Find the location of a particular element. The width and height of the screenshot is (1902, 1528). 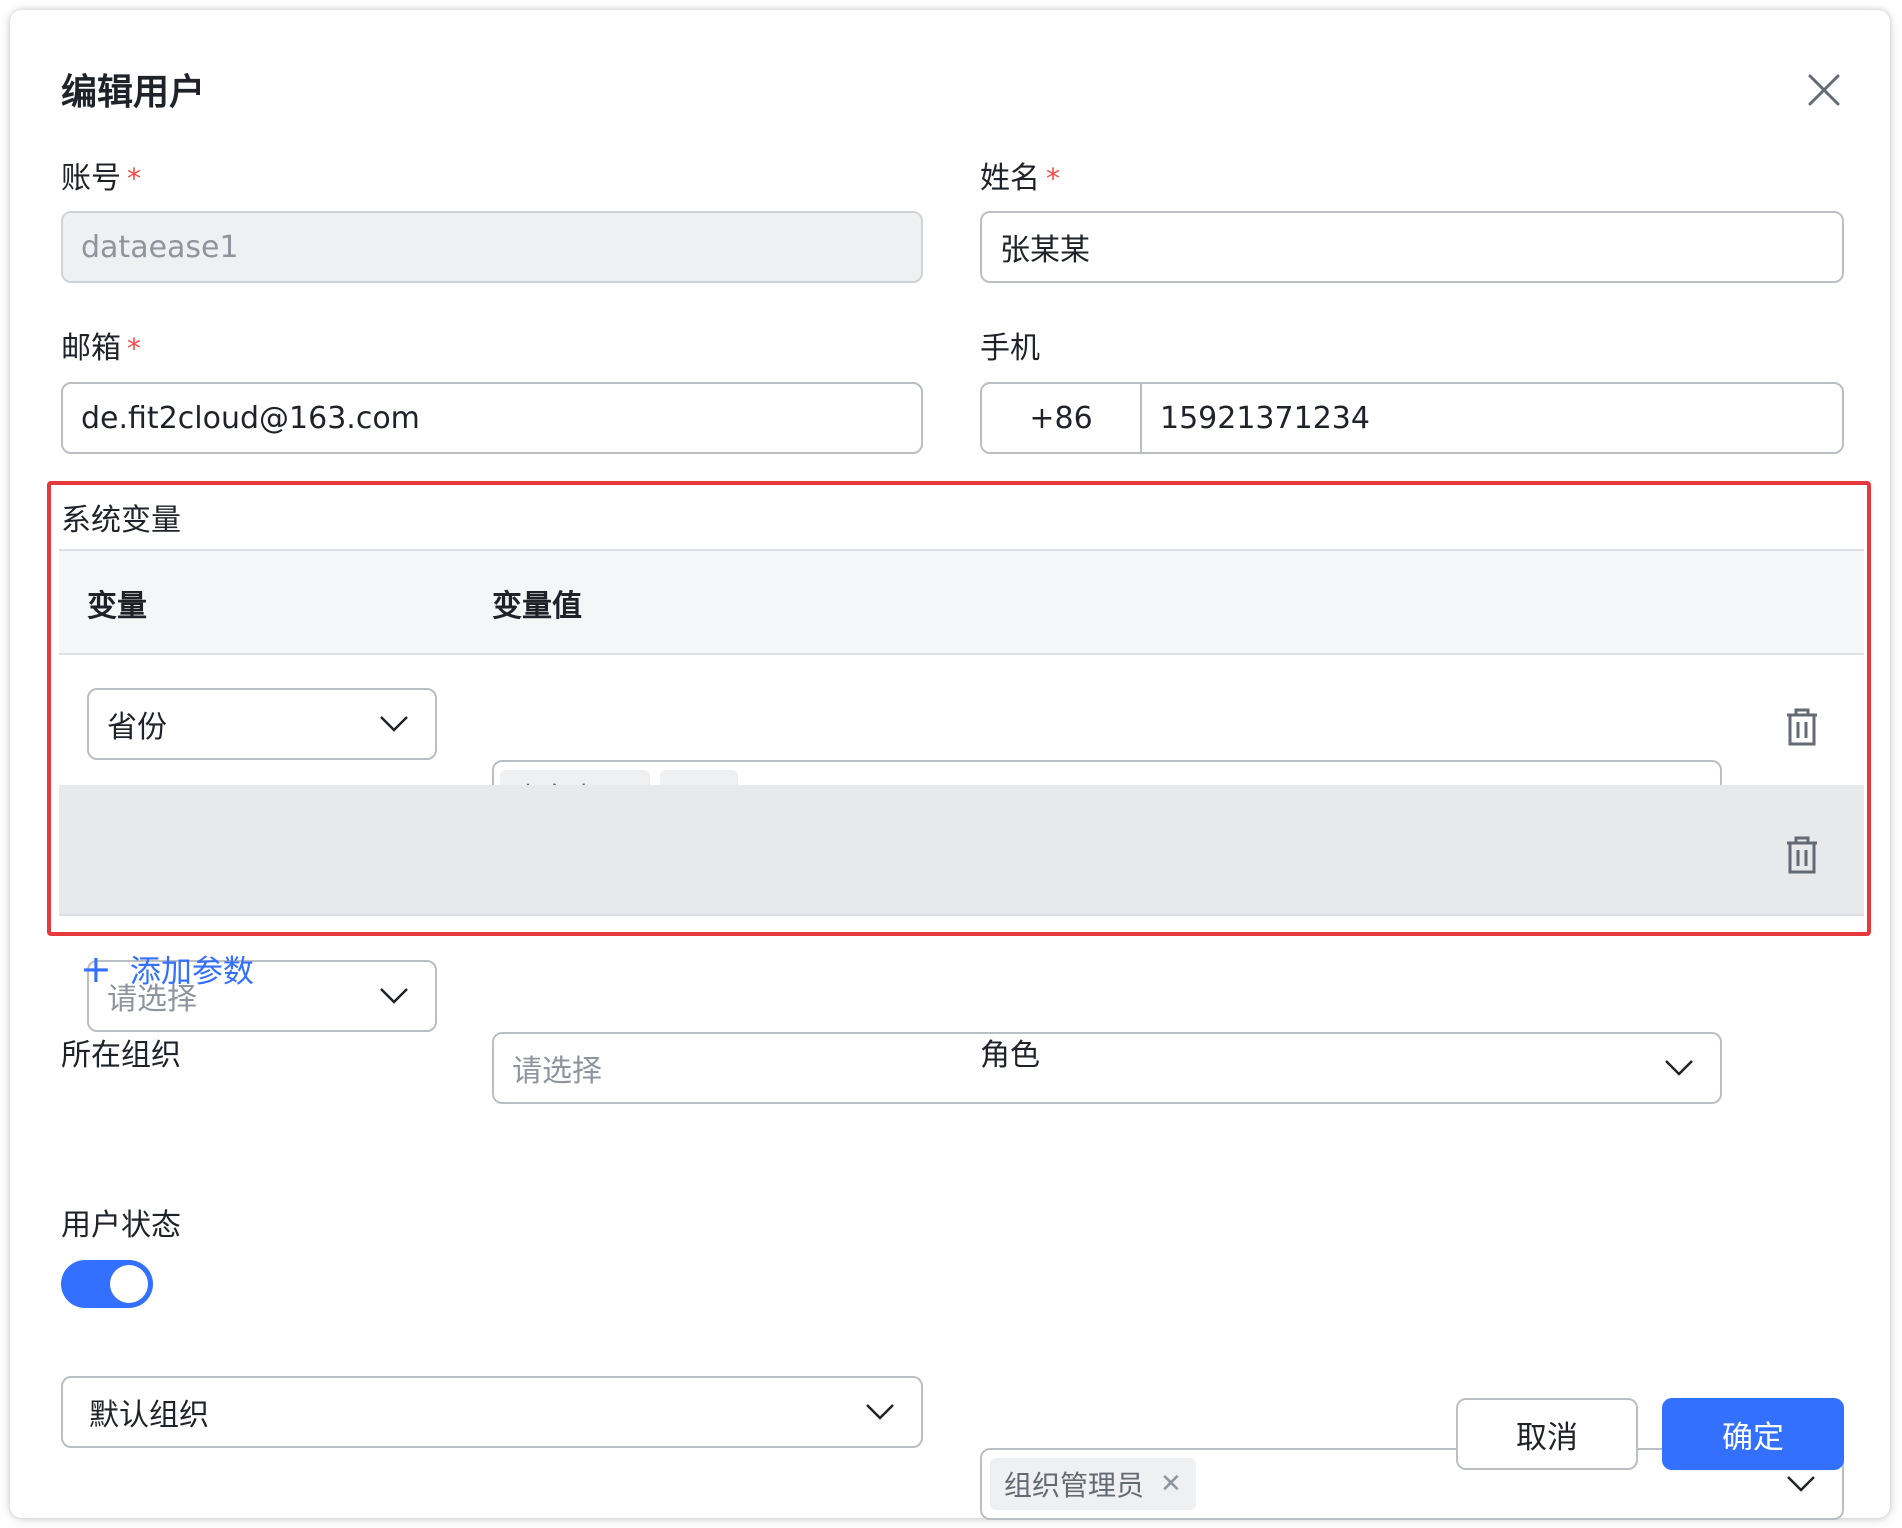

email-input: de.fit2cloud@163.com is located at coordinates (492, 418).